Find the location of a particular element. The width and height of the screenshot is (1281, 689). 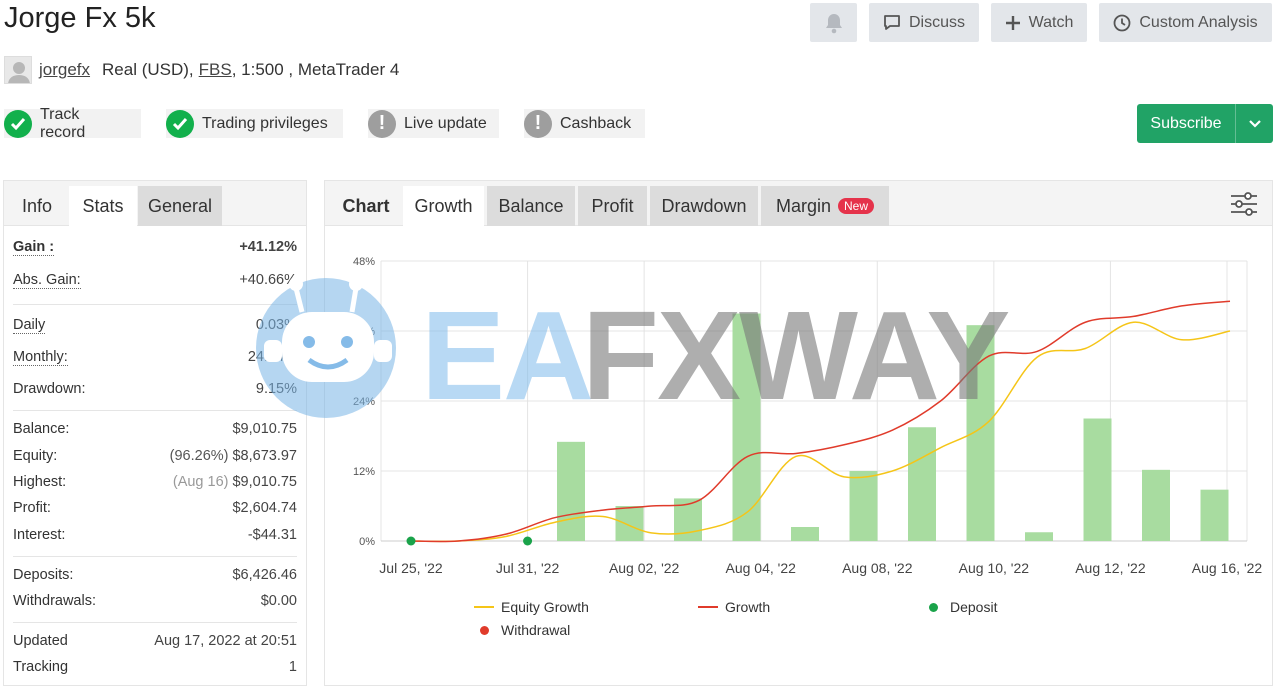

monthly-row: Monthly: 24.74% is located at coordinates (155, 357).